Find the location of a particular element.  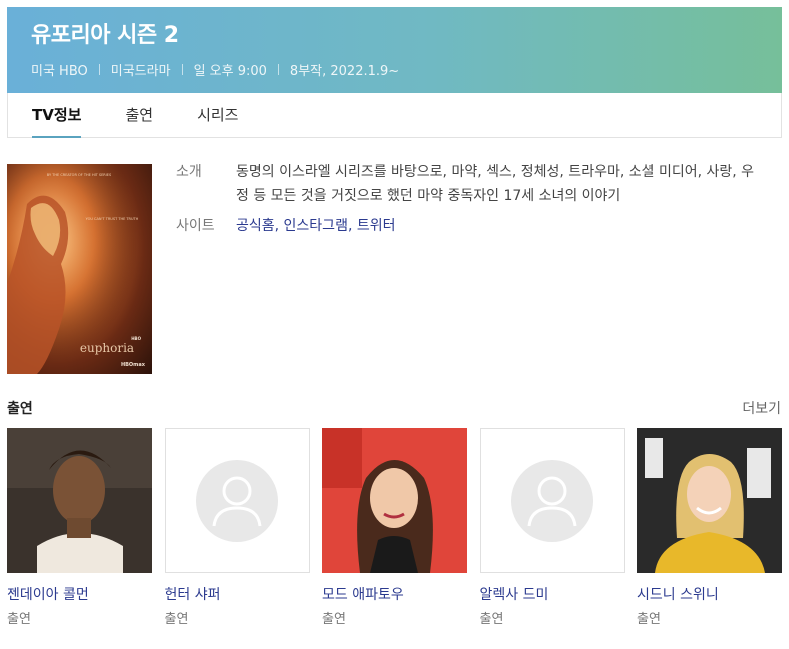

poster-hbomax: HBOmax is located at coordinates (133, 365).